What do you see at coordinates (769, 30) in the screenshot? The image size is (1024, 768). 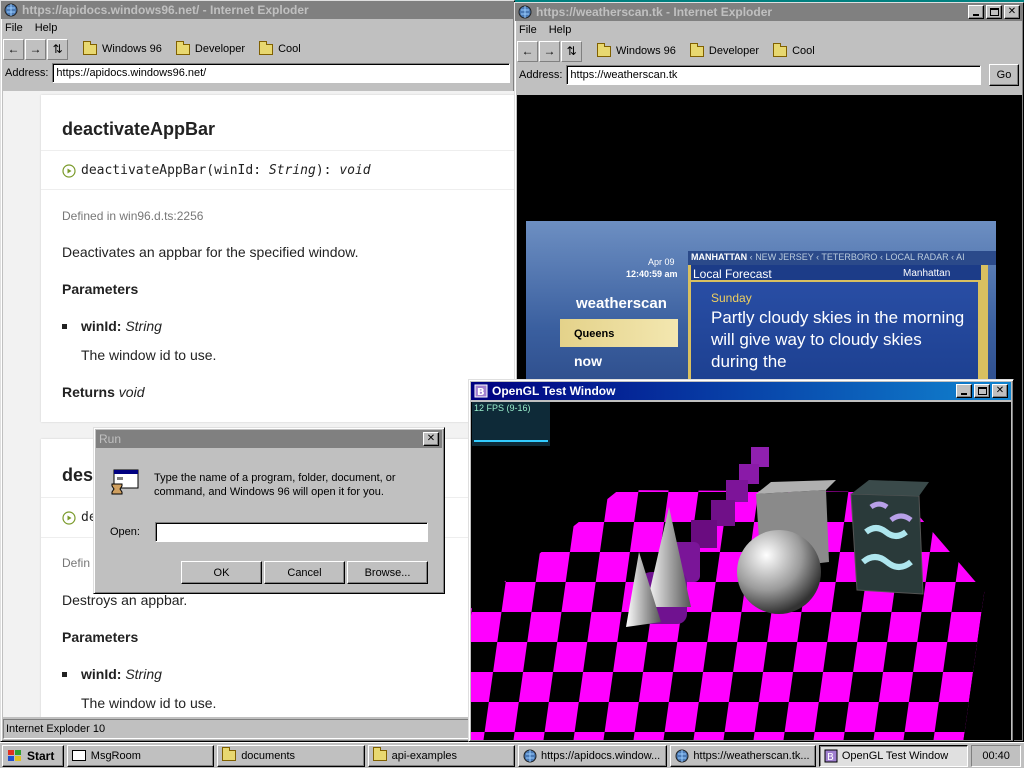 I see `weatherscan-menu-bar: File Help` at bounding box center [769, 30].